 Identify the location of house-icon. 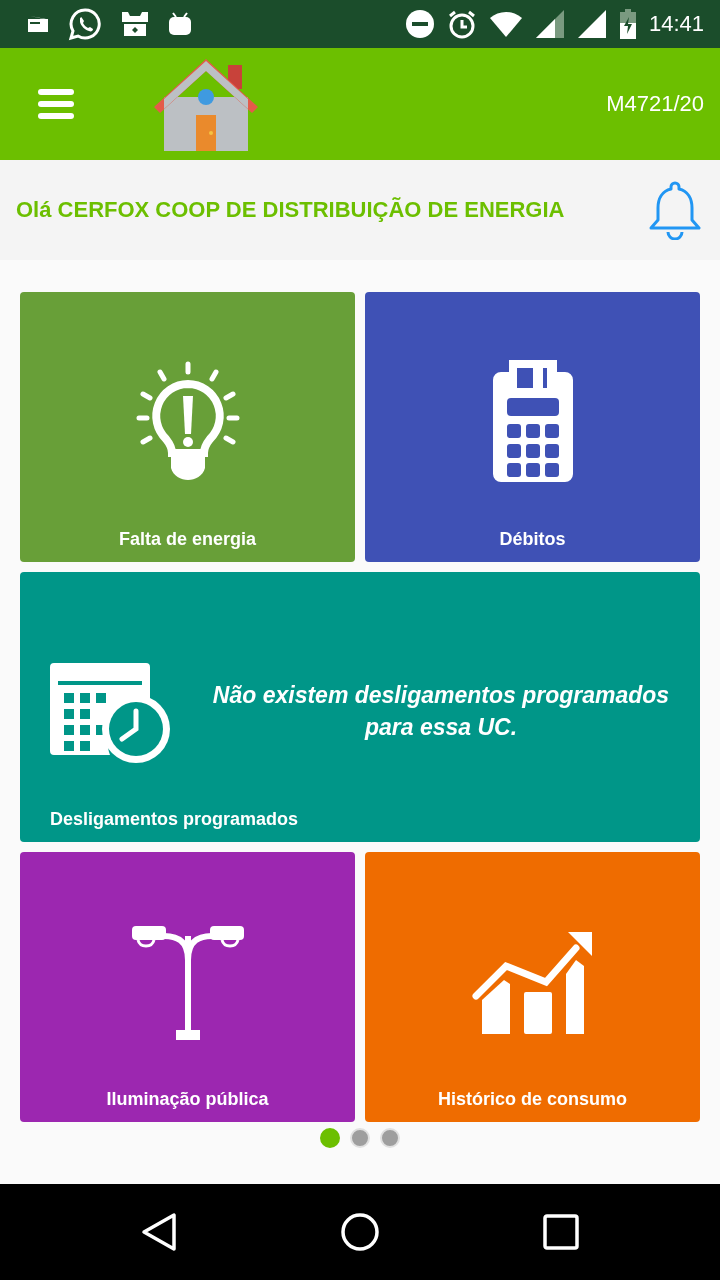
(206, 104).